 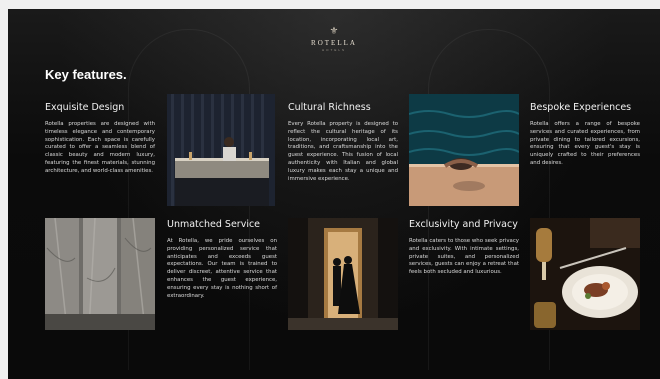 What do you see at coordinates (100, 274) in the screenshot?
I see `image-marble-interior` at bounding box center [100, 274].